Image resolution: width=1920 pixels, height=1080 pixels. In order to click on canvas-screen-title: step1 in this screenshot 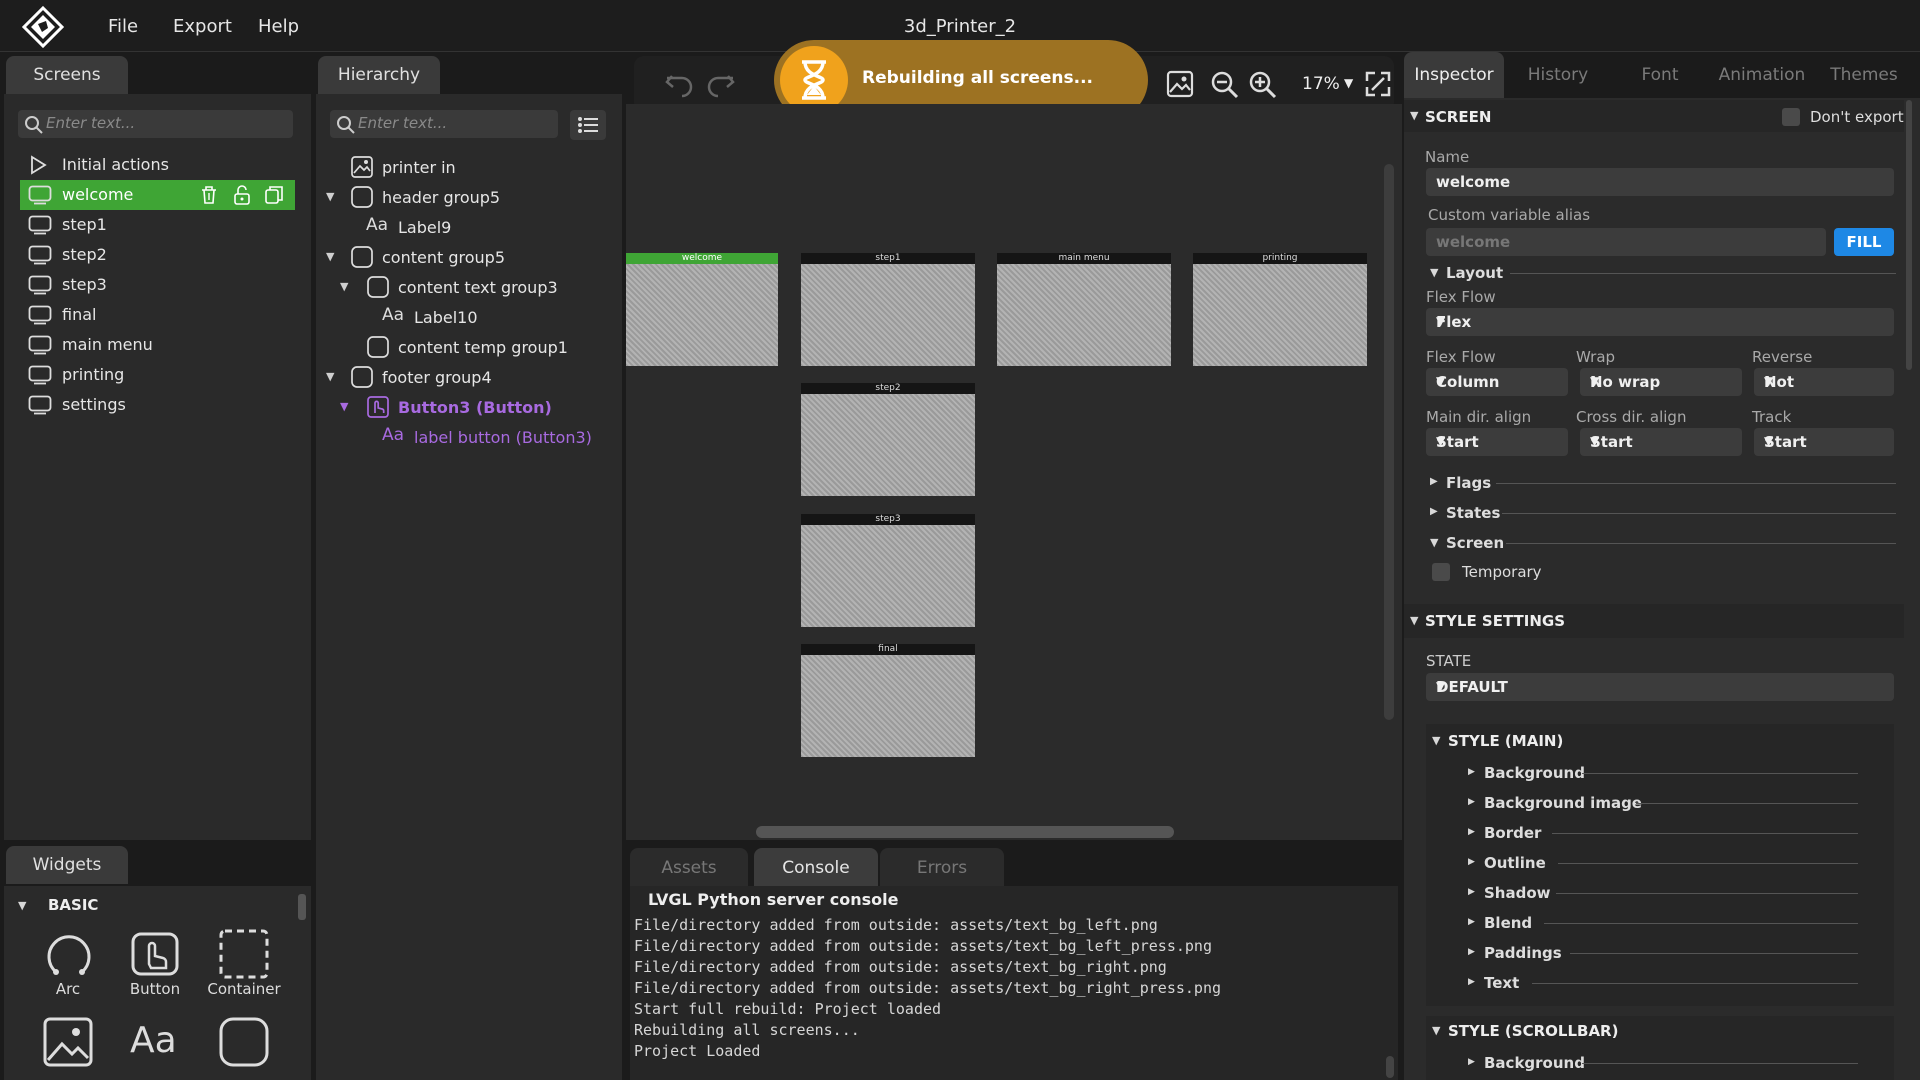, I will do `click(888, 258)`.